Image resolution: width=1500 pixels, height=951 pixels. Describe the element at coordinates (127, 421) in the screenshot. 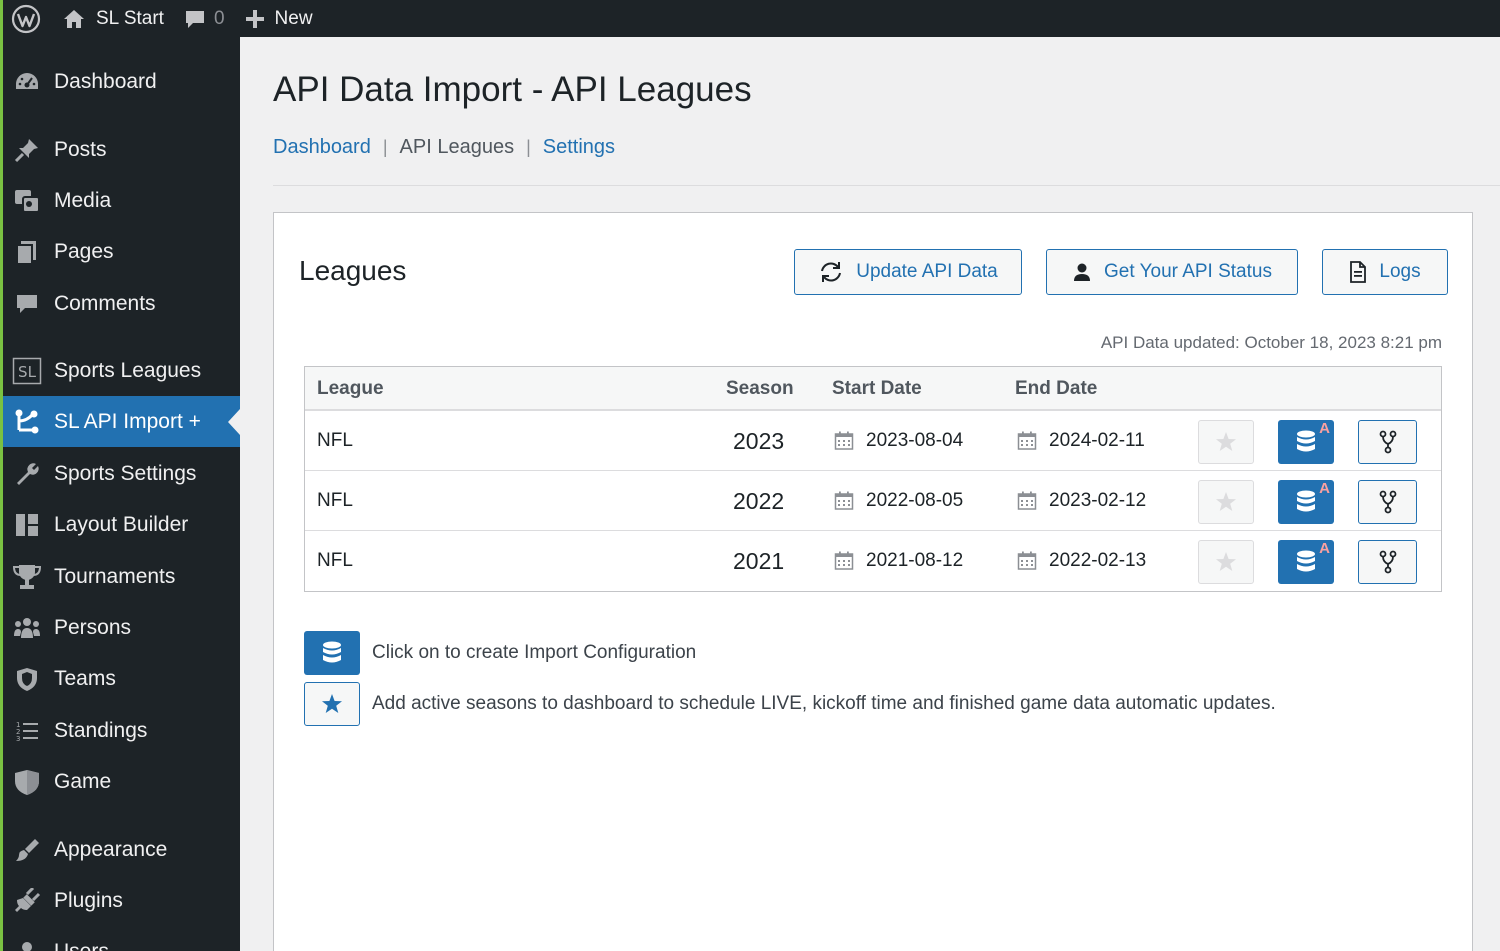

I see `sidebar-item-label: SL API Import +` at that location.